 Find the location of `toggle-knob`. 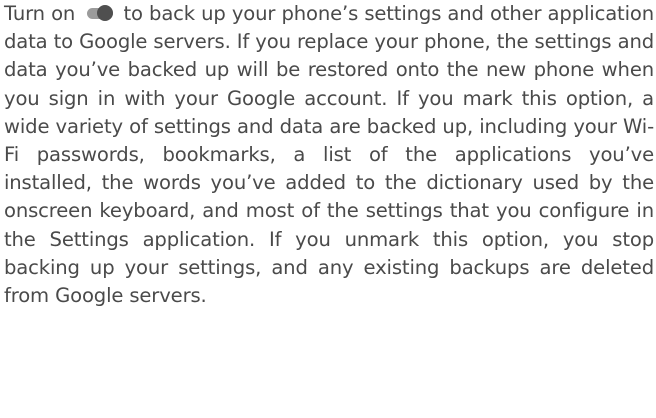

toggle-knob is located at coordinates (105, 13).